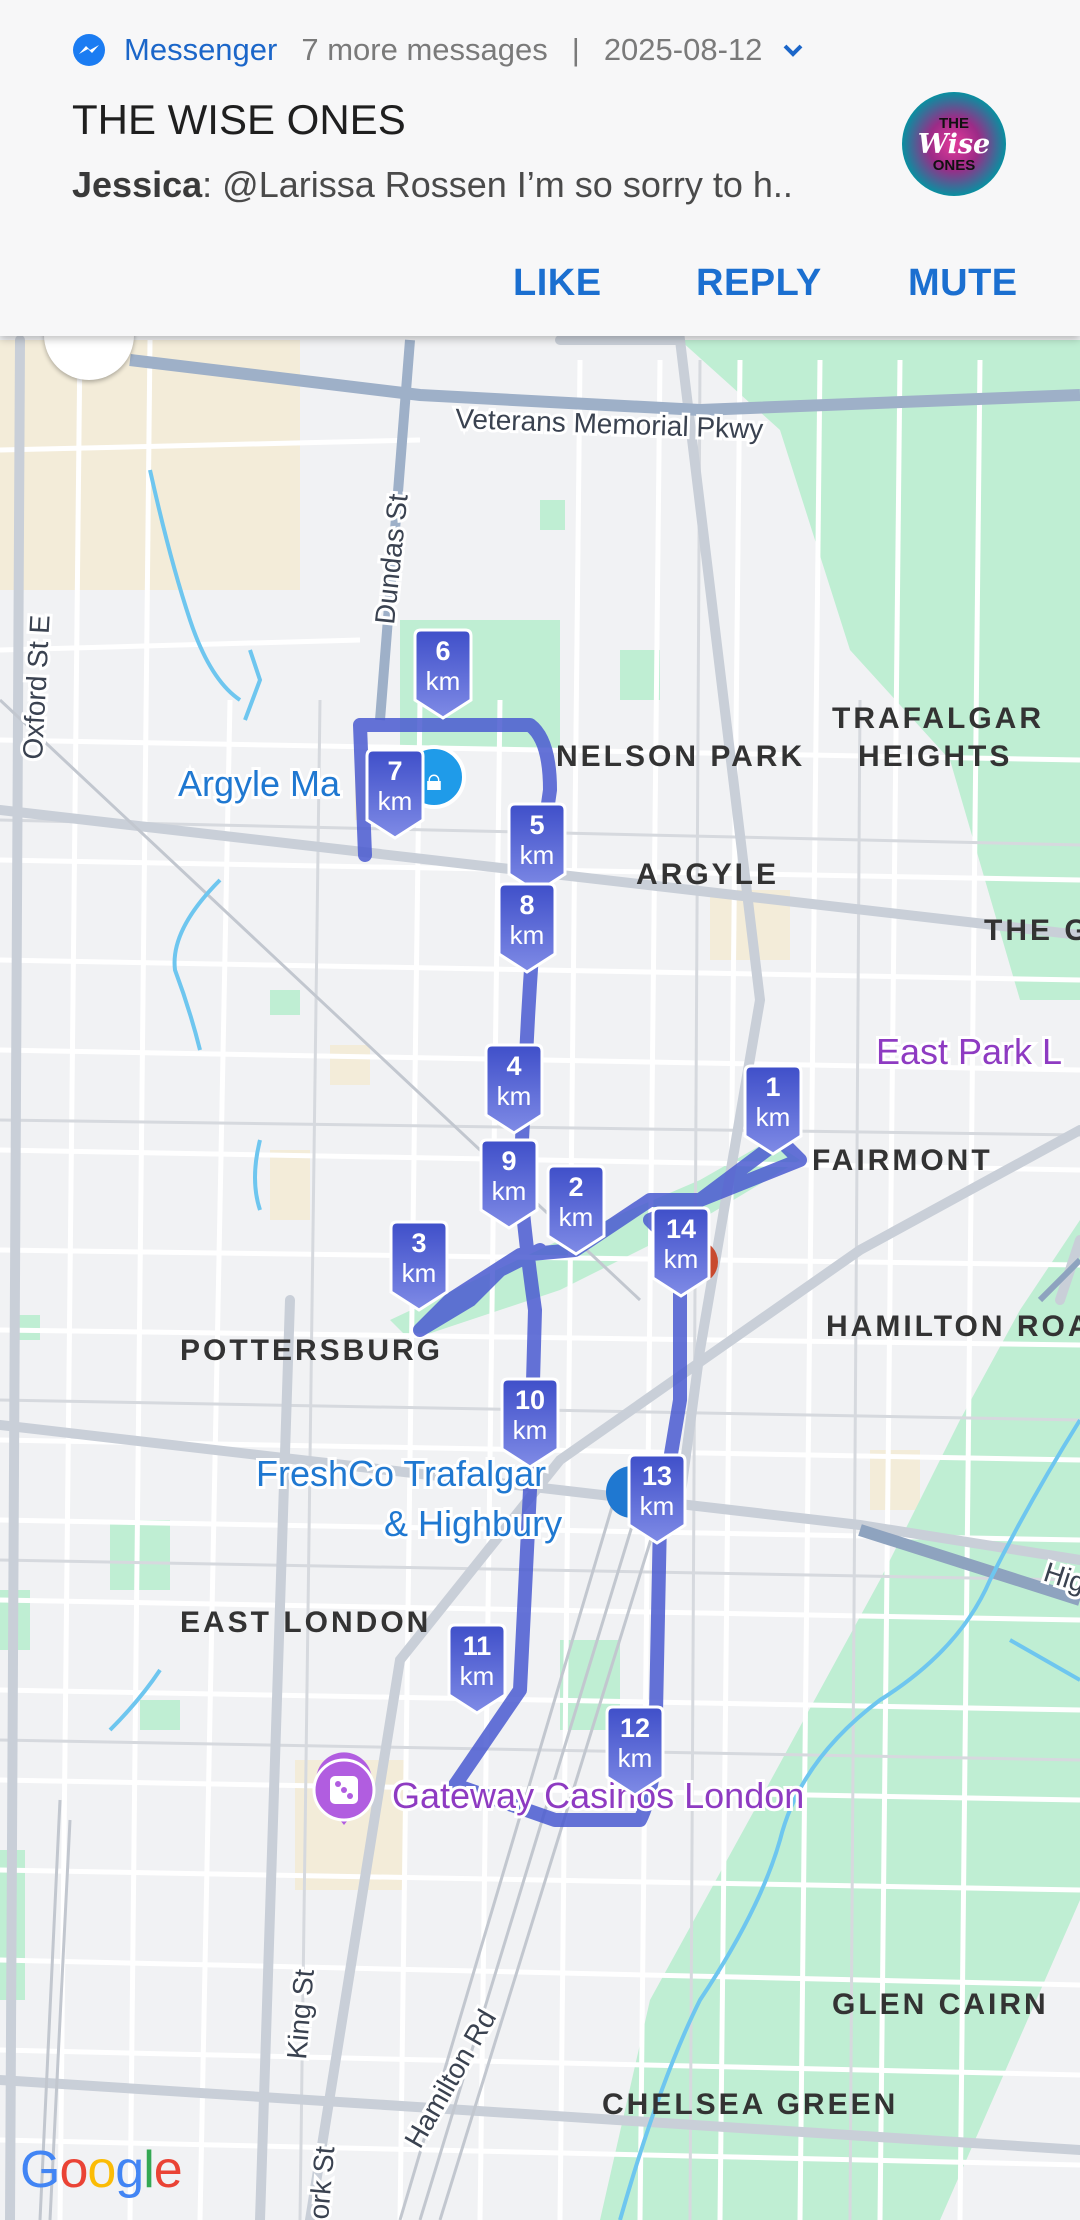 This screenshot has height=2220, width=1080. I want to click on notification-header: Messenger 7 more messages | 2025-08-12, so click(439, 50).